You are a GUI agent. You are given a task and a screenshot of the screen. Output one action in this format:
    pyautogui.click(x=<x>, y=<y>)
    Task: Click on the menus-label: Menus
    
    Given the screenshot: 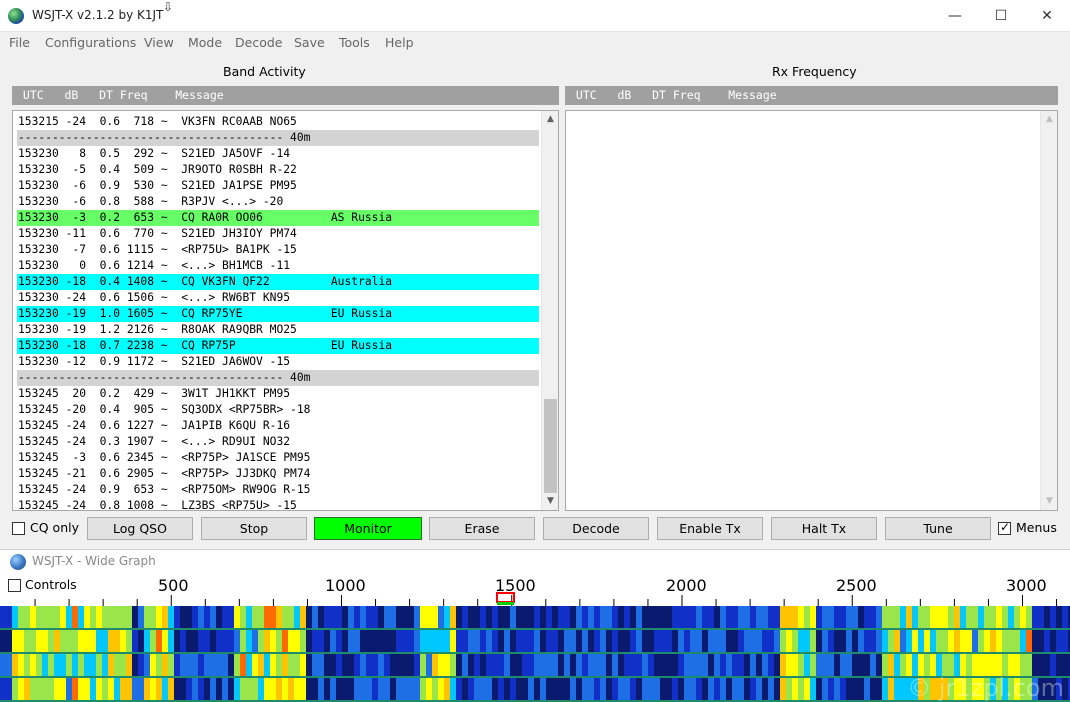 What is the action you would take?
    pyautogui.click(x=1036, y=527)
    